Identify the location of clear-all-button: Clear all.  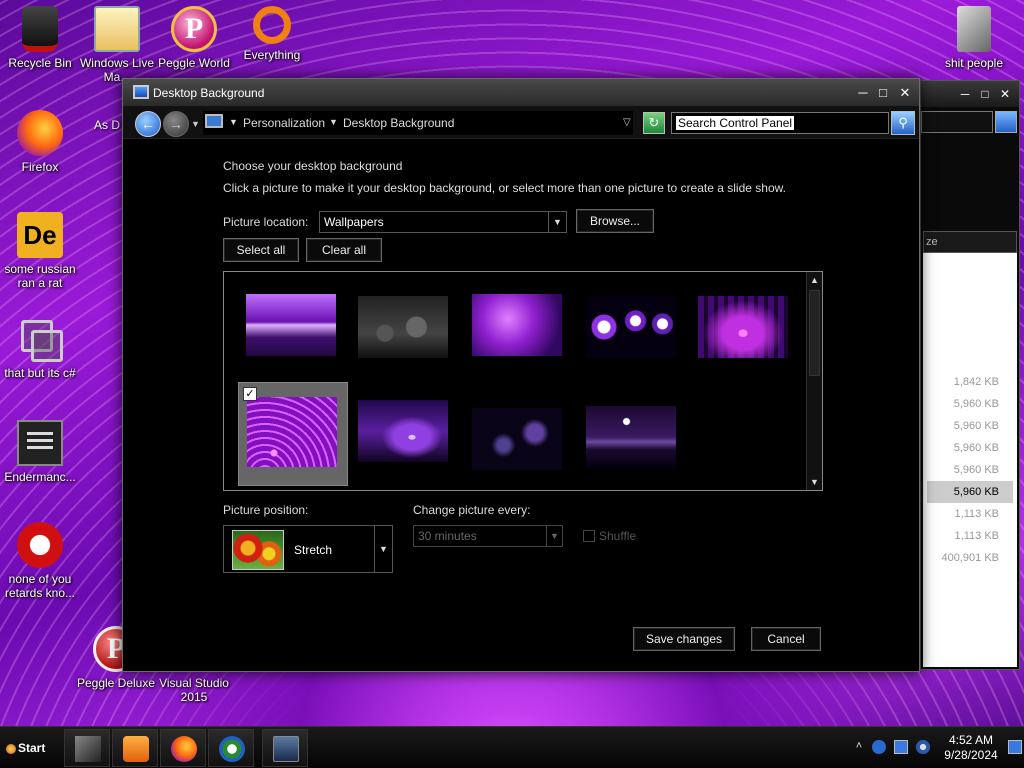
(344, 250).